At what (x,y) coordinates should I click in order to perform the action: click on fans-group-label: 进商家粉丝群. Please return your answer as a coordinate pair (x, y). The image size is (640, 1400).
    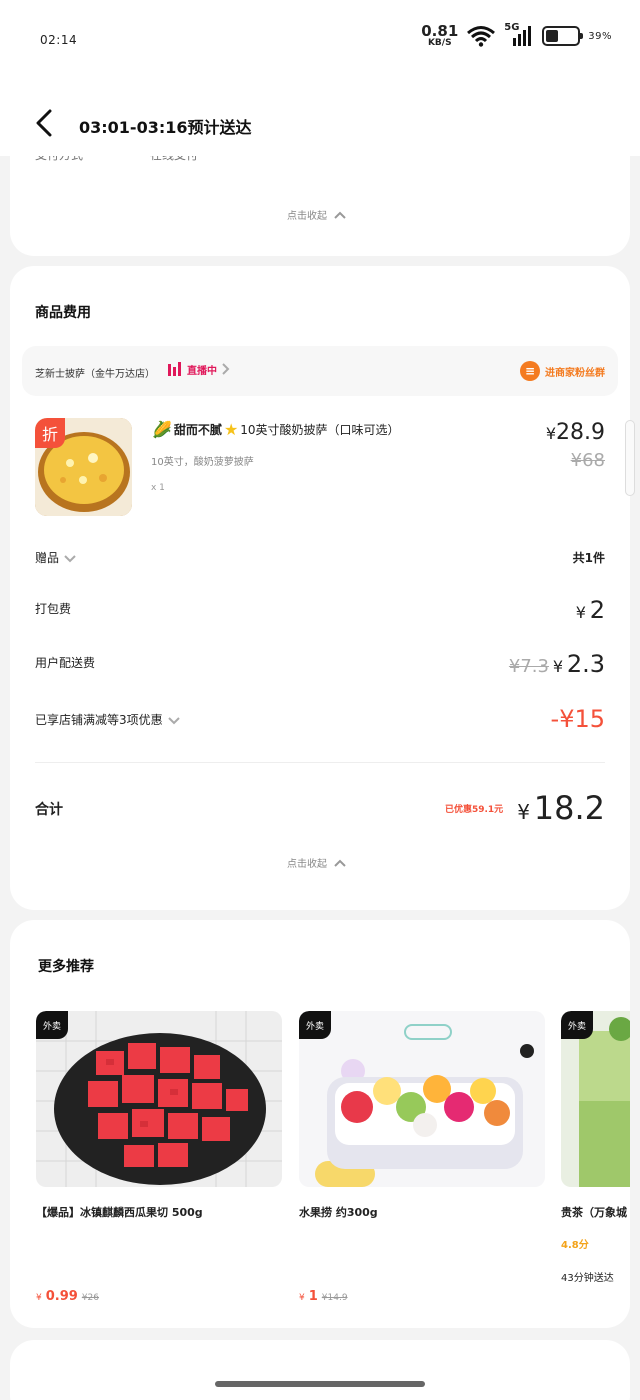
    Looking at the image, I should click on (575, 373).